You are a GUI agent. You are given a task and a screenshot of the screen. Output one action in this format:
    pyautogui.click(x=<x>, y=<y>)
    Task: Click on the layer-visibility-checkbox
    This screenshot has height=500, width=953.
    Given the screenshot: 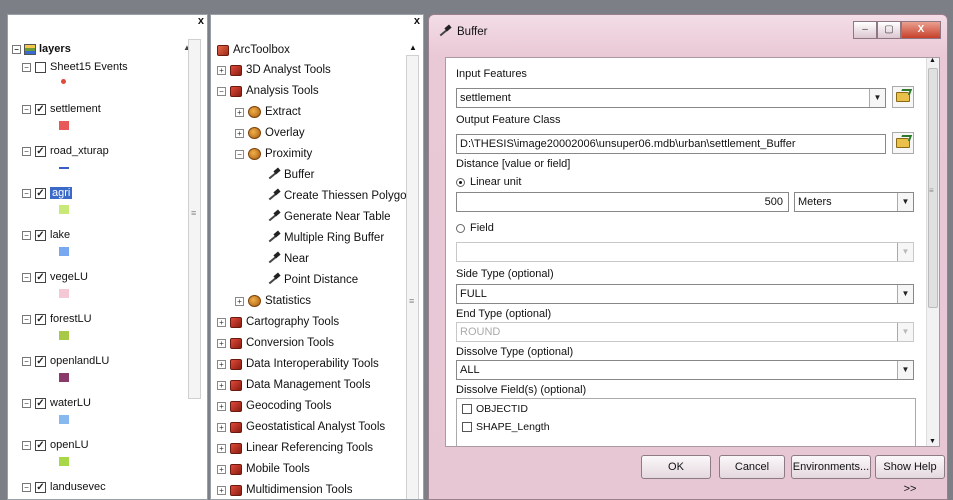 What is the action you would take?
    pyautogui.click(x=40, y=67)
    